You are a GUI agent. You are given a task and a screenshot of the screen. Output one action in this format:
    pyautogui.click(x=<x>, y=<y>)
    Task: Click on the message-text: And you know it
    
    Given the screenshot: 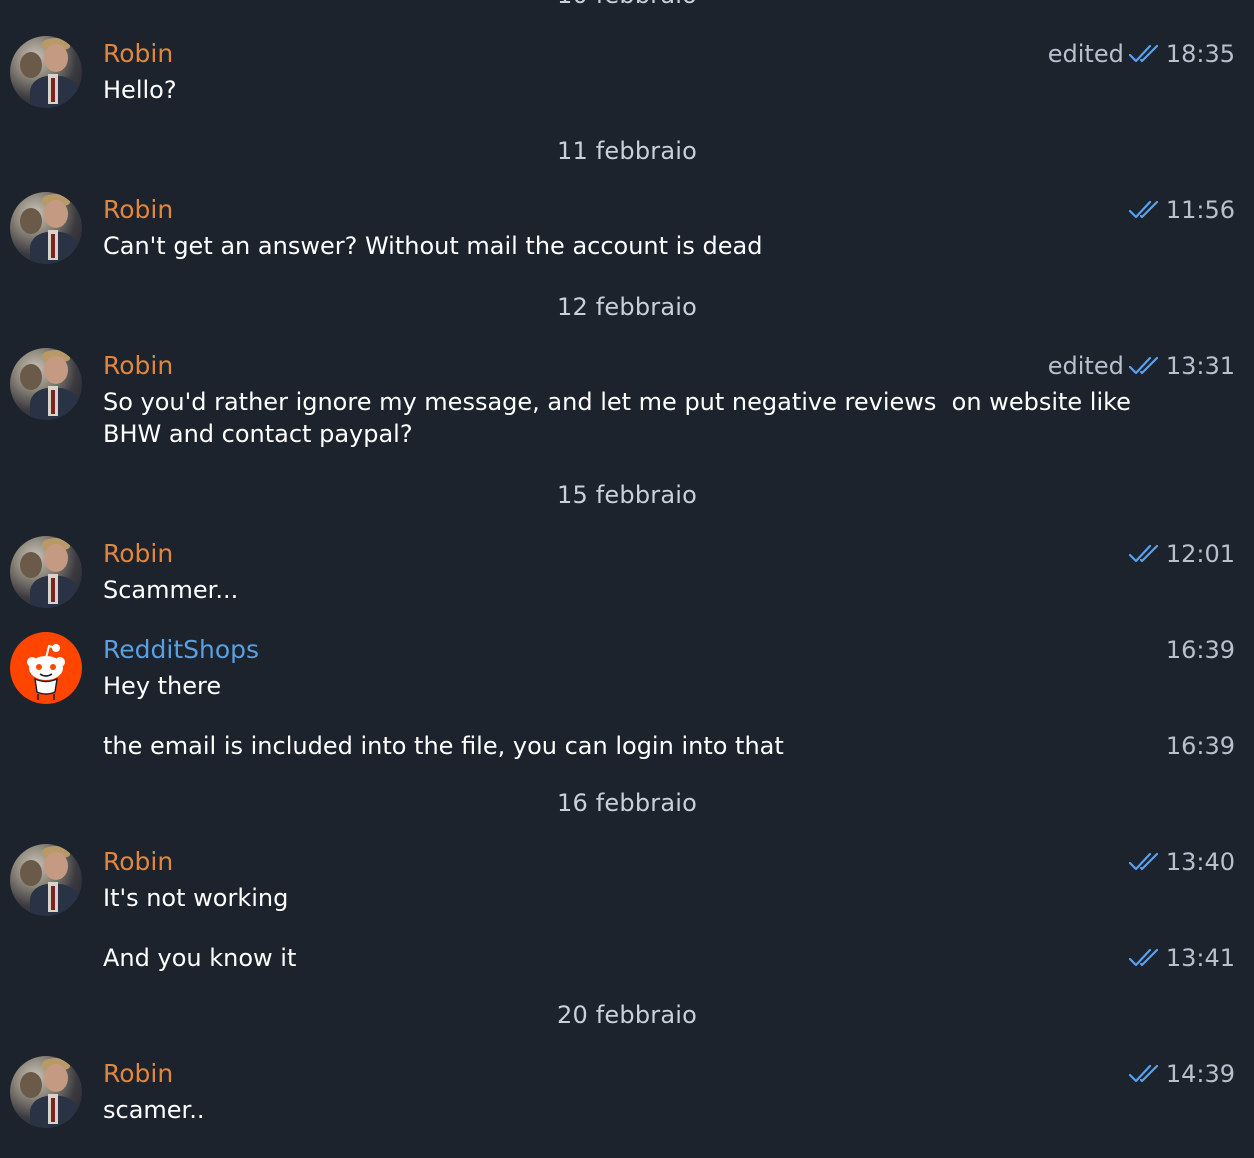 What is the action you would take?
    pyautogui.click(x=200, y=958)
    